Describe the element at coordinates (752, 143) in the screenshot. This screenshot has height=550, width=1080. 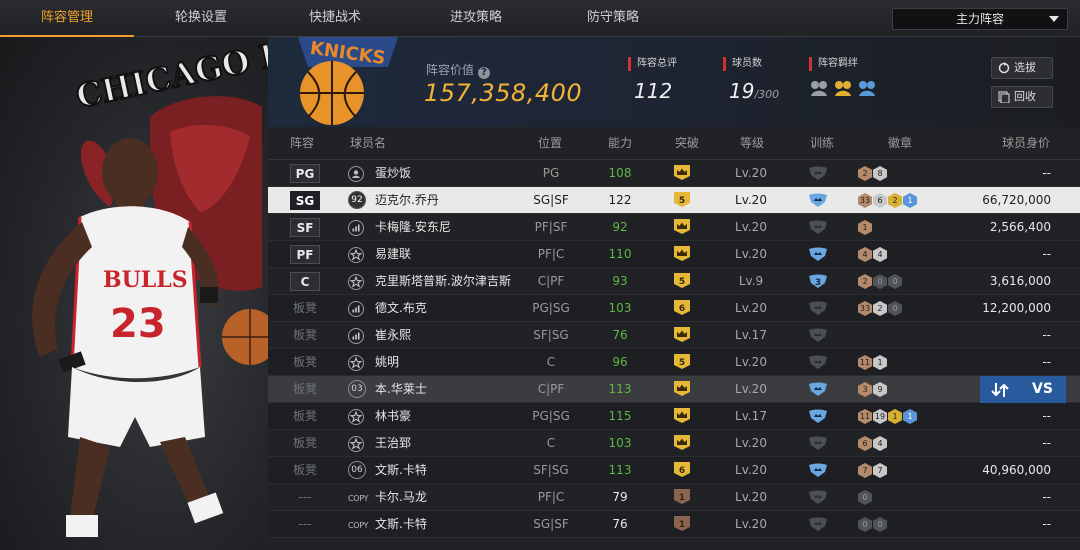
I see `col-header-level: 等级` at that location.